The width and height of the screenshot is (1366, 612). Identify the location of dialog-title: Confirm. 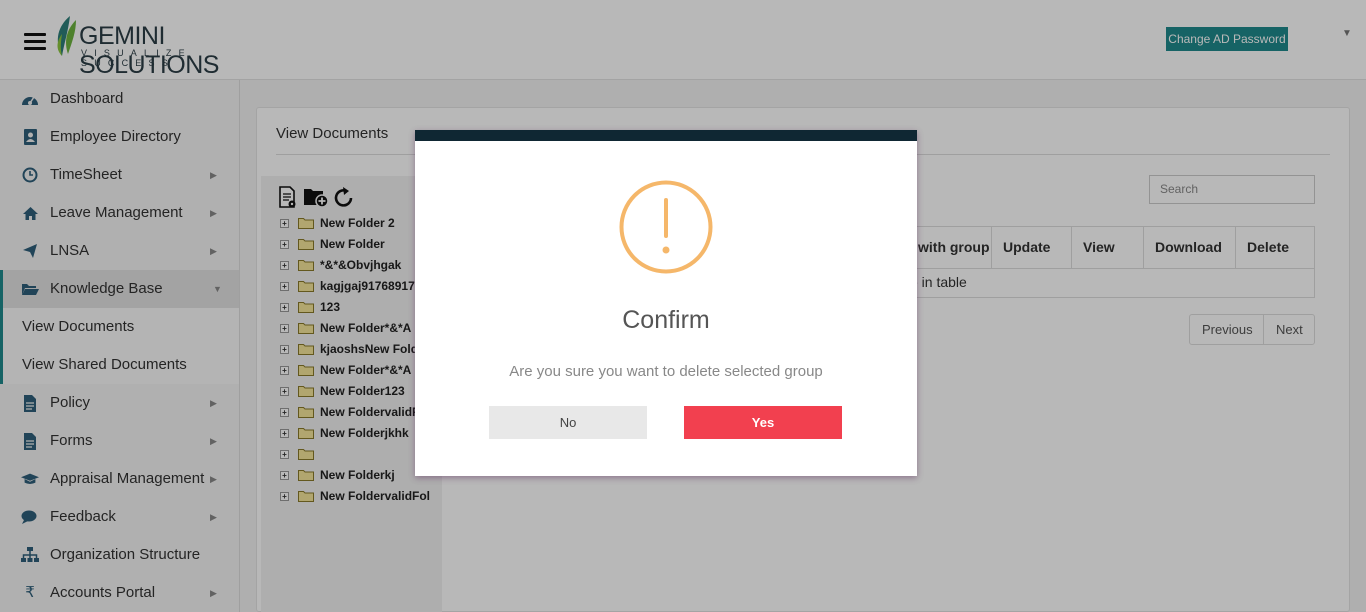
(666, 320).